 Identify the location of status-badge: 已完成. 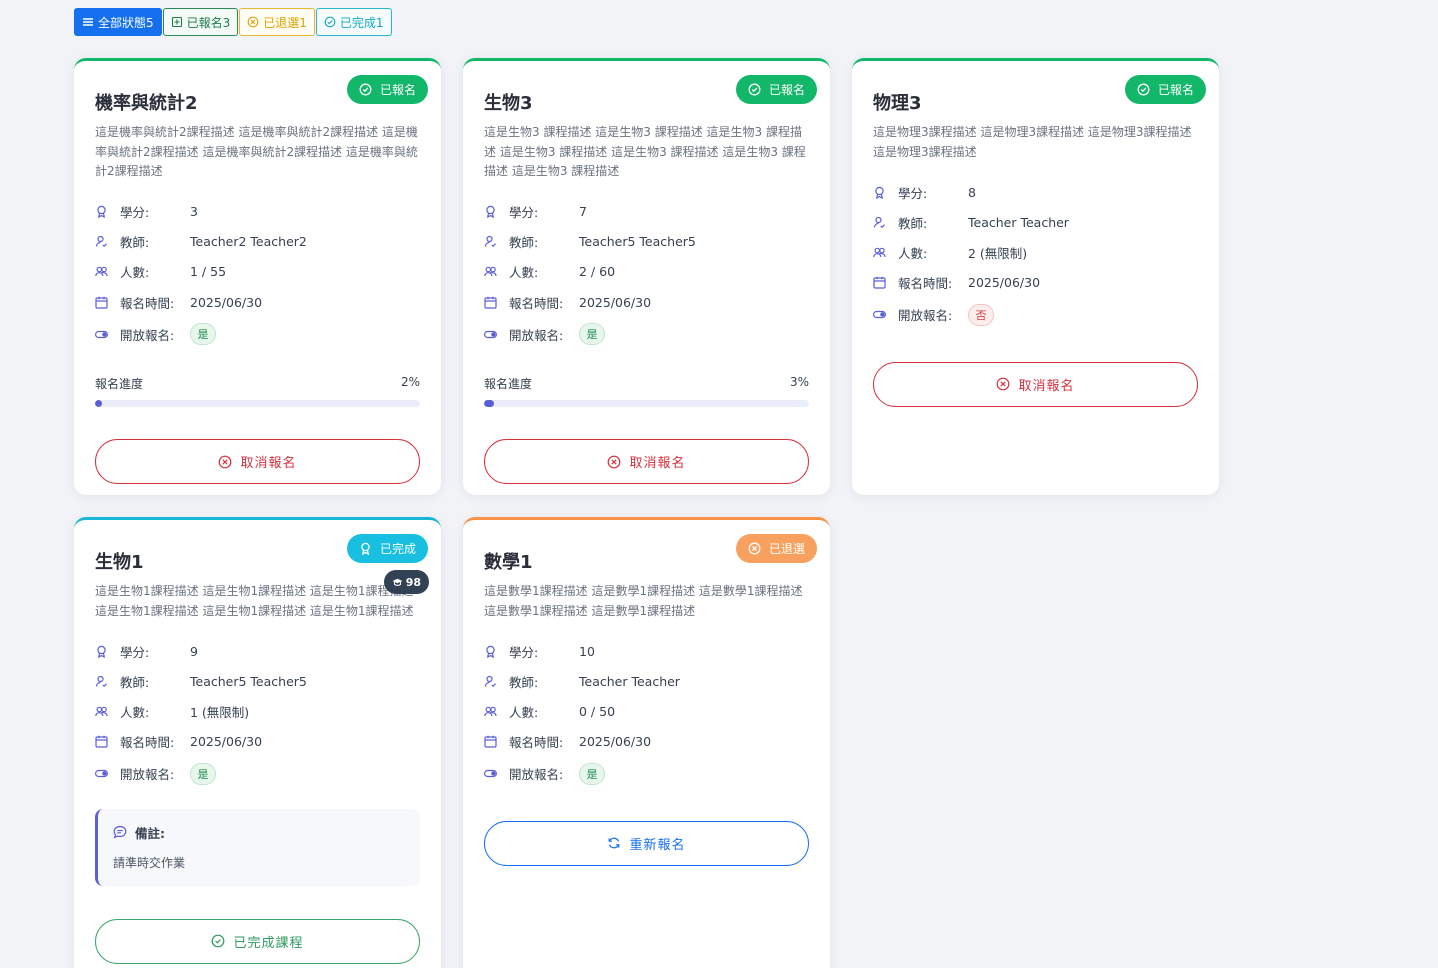
(387, 548).